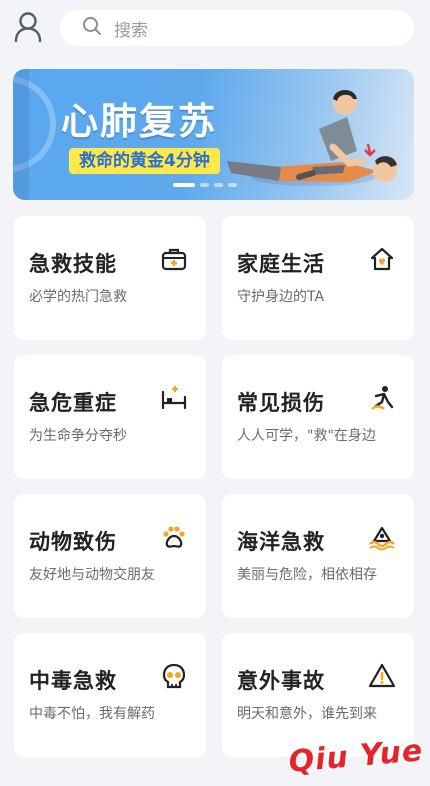  What do you see at coordinates (73, 681) in the screenshot?
I see `card-title: 中毒急救` at bounding box center [73, 681].